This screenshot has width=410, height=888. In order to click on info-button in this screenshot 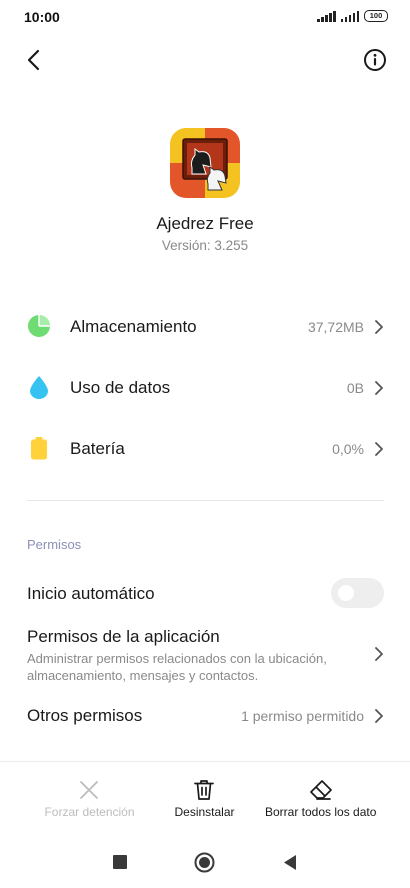, I will do `click(375, 60)`.